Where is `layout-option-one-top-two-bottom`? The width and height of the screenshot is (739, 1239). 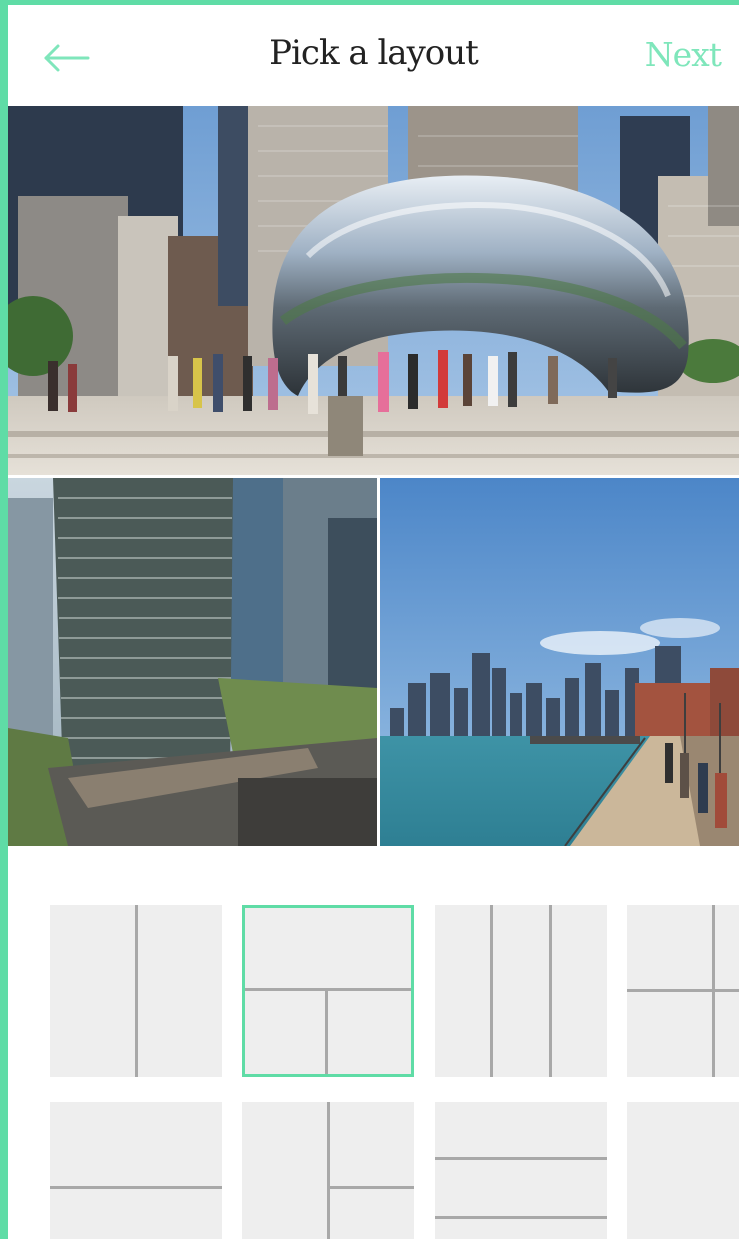 layout-option-one-top-two-bottom is located at coordinates (328, 991).